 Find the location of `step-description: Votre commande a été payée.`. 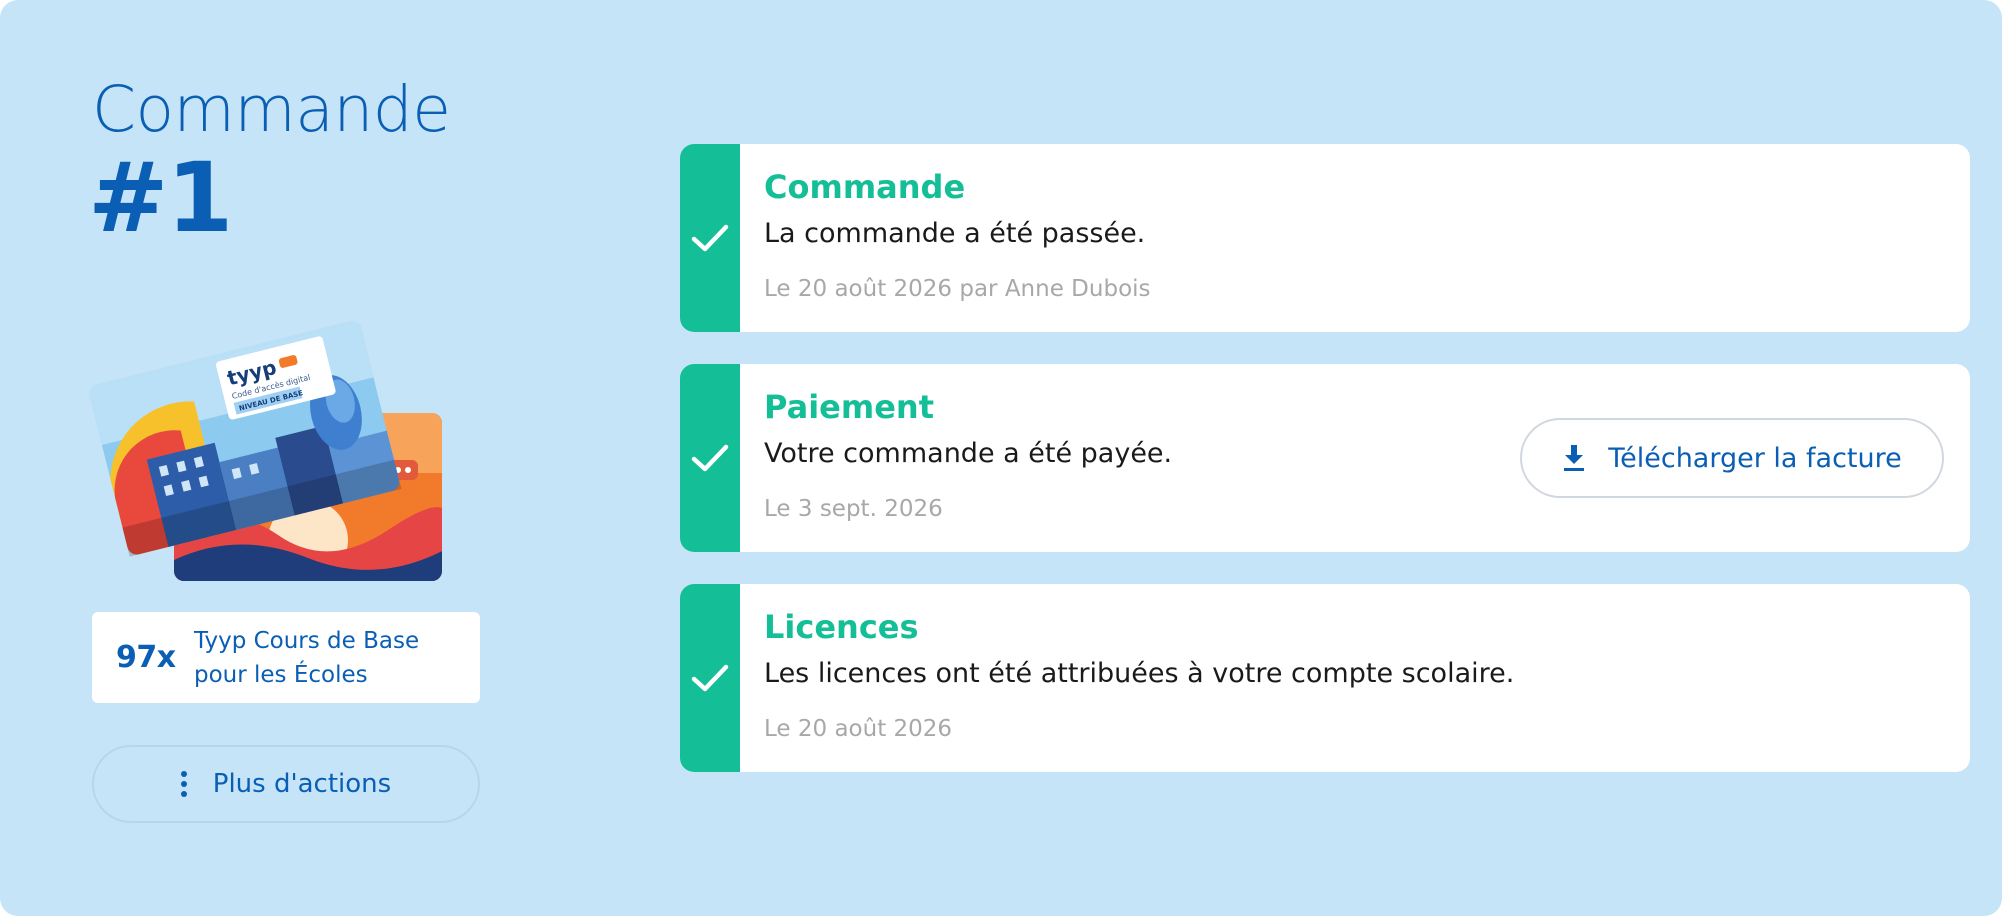

step-description: Votre commande a été payée. is located at coordinates (968, 453).